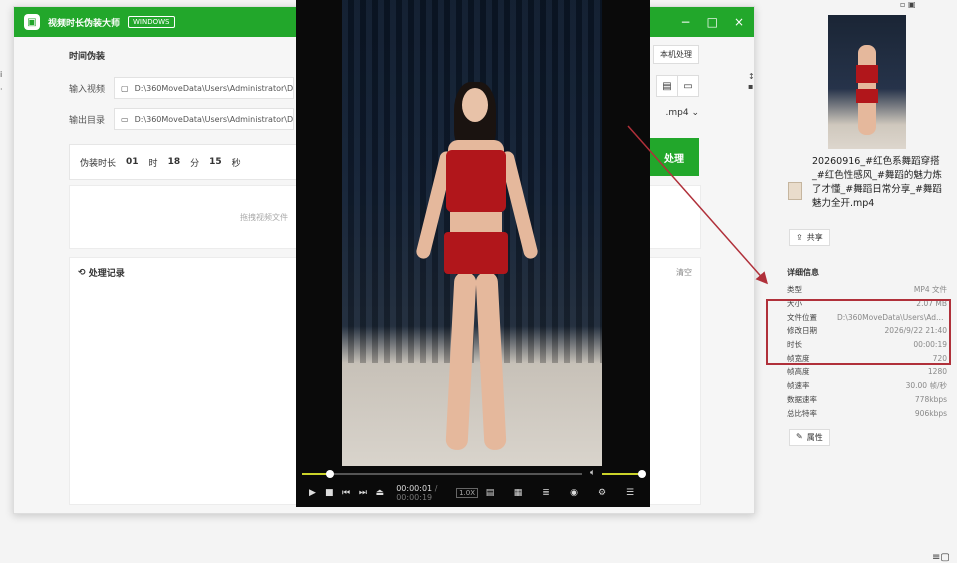 This screenshot has height=563, width=957. Describe the element at coordinates (363, 493) in the screenshot. I see `next-icon: ⏭︎` at that location.